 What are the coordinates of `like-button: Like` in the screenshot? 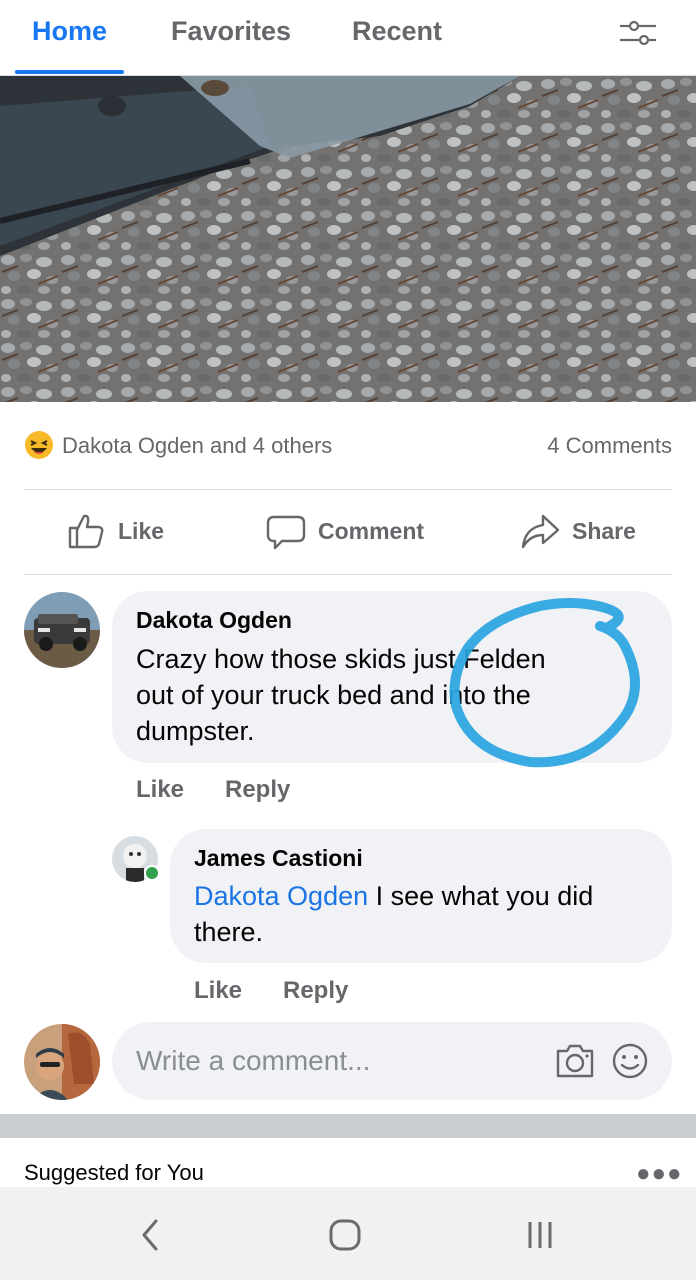 It's located at (115, 531).